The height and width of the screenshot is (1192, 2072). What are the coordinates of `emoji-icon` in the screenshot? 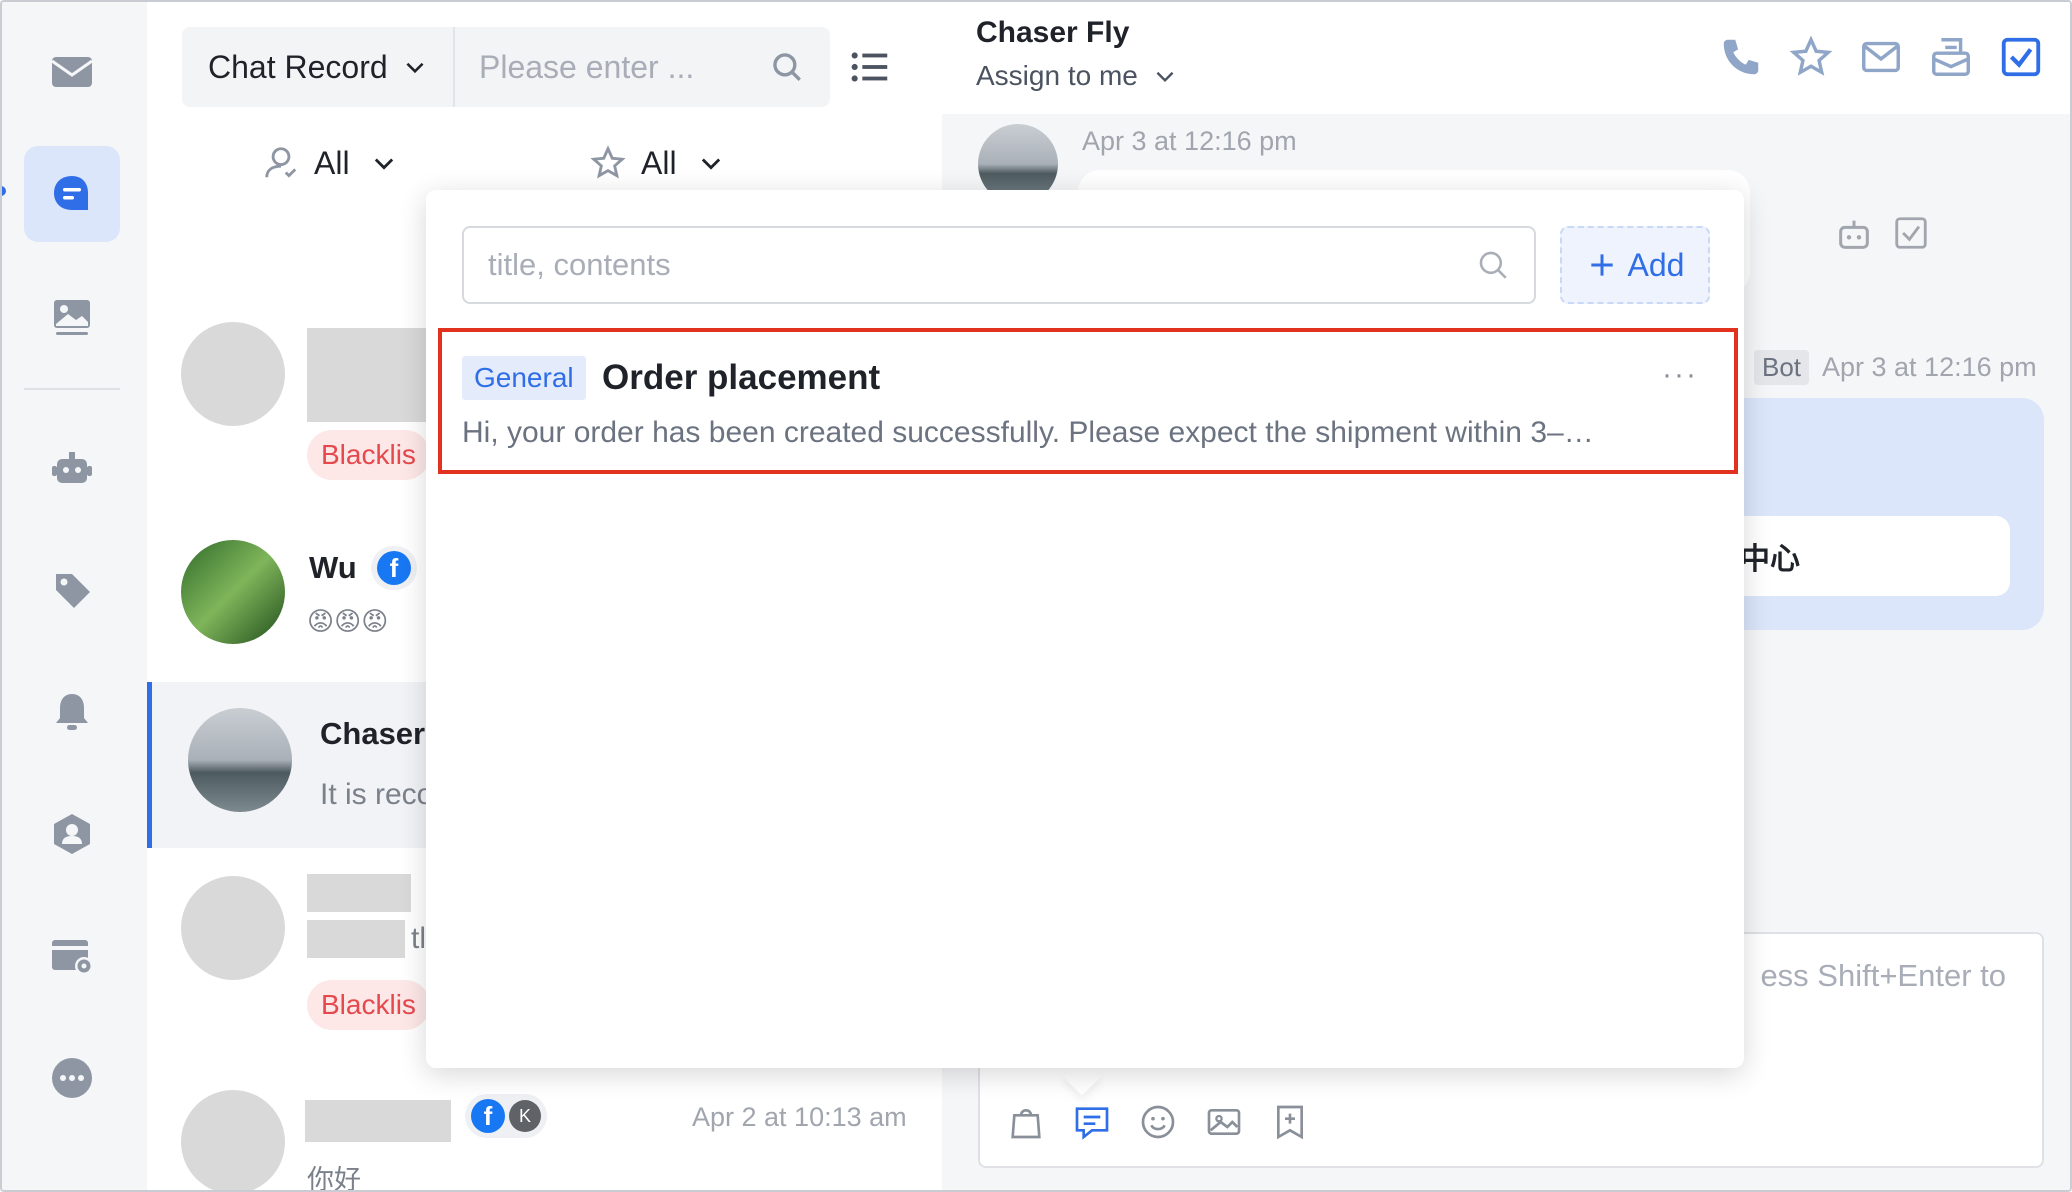 It's located at (1158, 1122).